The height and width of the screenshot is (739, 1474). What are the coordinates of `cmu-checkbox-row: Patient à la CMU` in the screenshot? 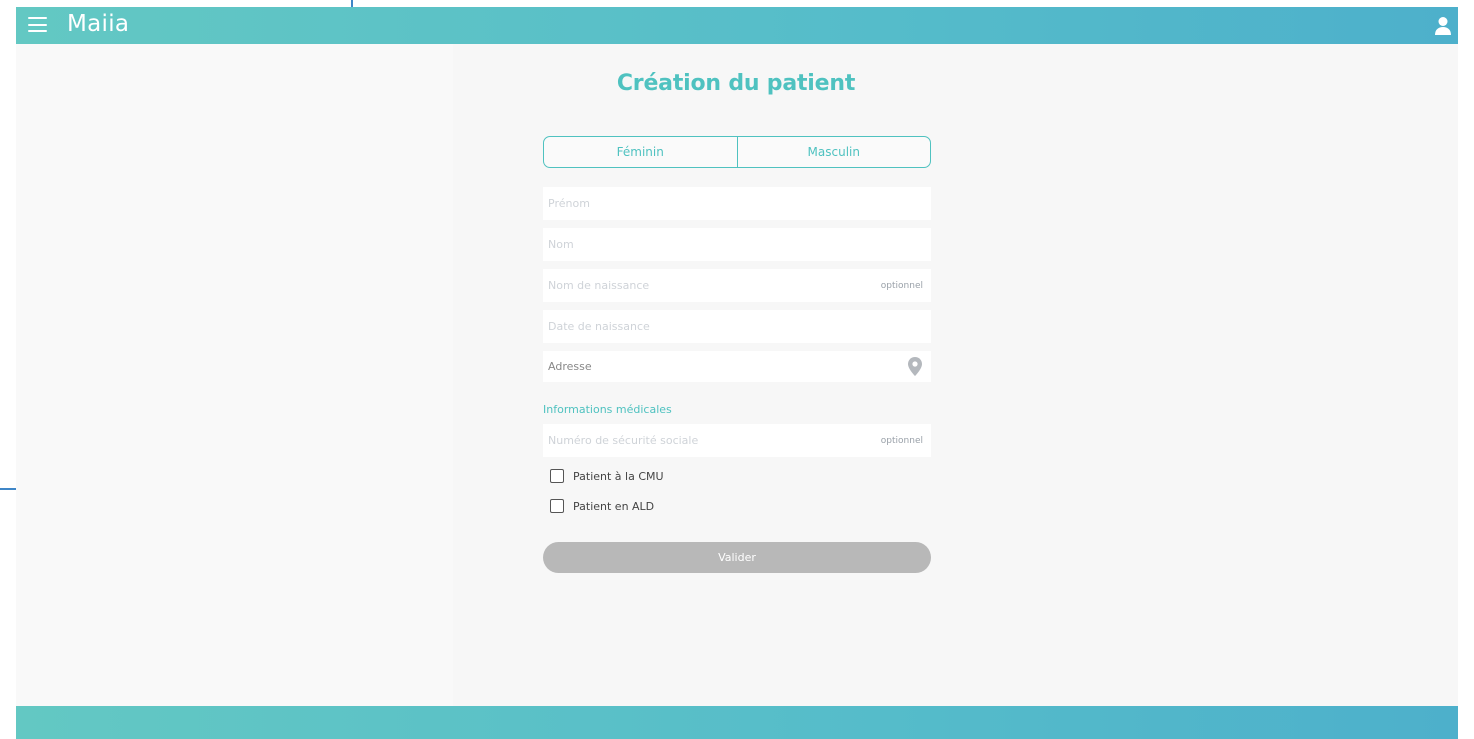 It's located at (607, 476).